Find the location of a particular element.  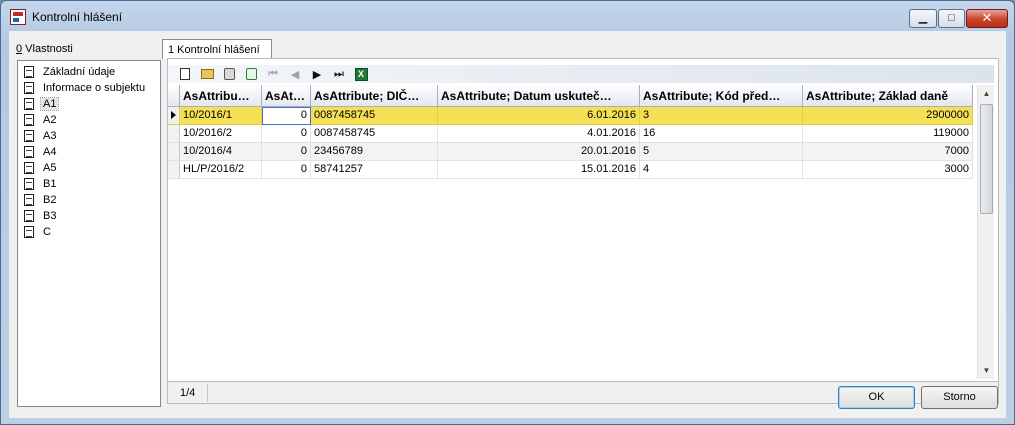

delete-button is located at coordinates (229, 74).